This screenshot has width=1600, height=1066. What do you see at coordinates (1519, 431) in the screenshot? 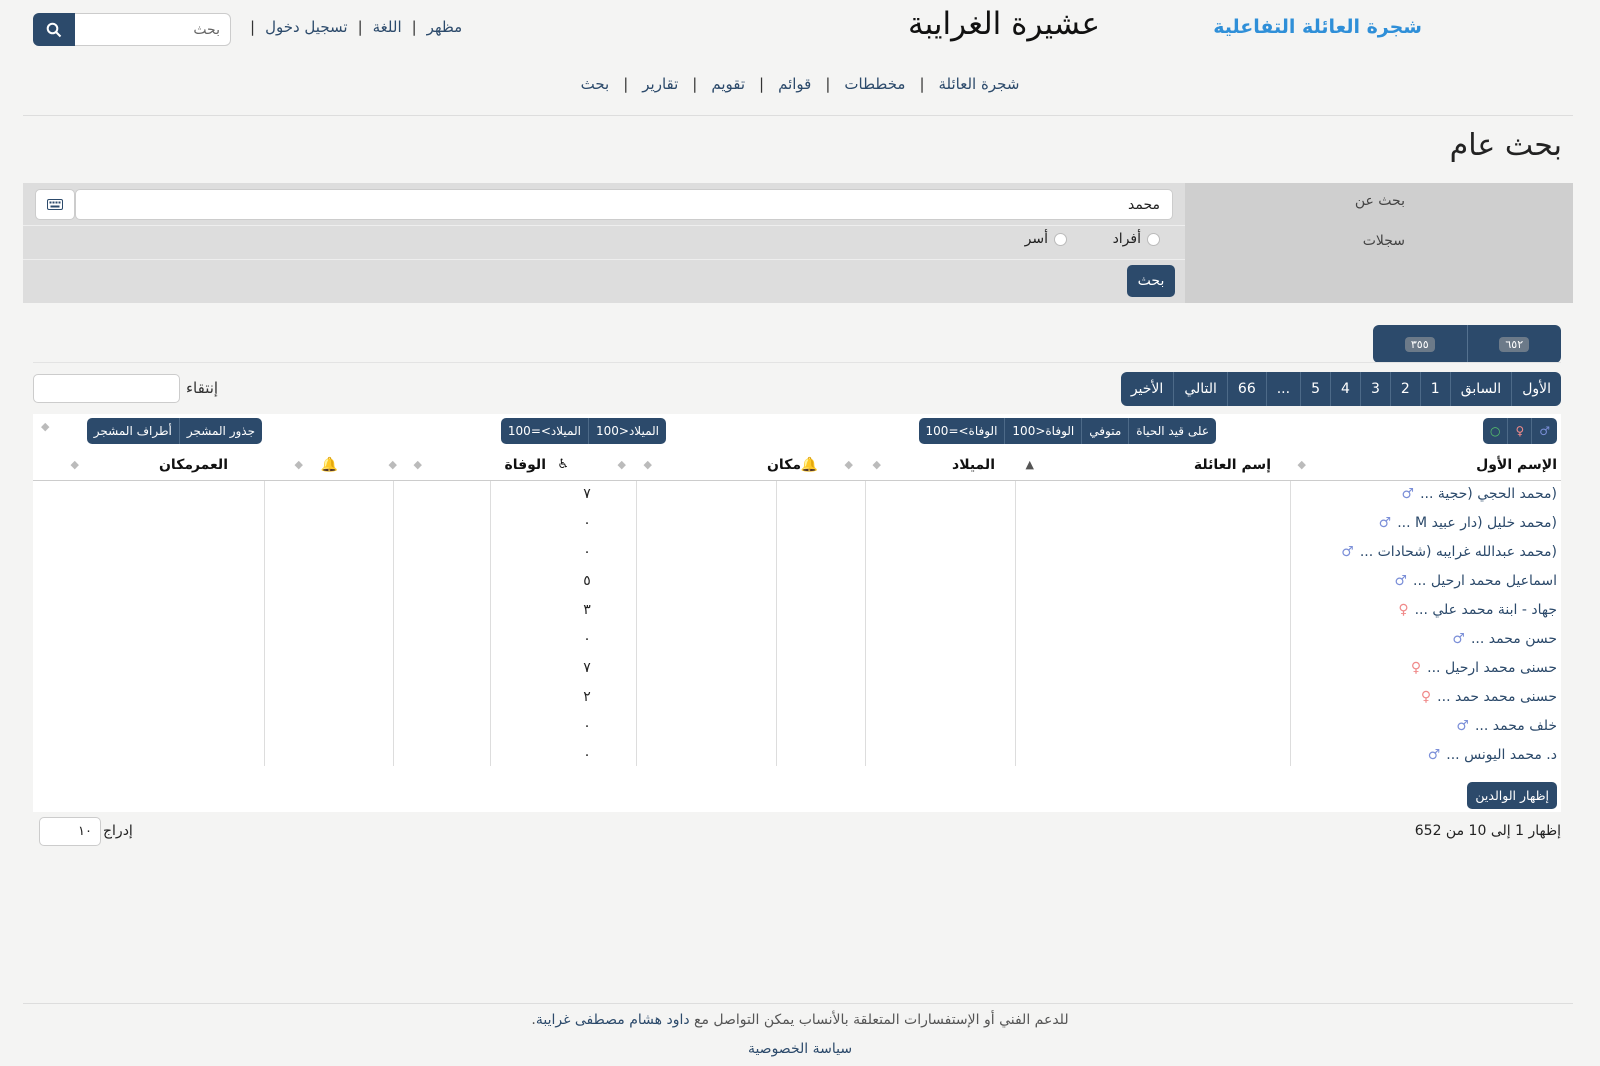
I see `filter-female: ♀` at bounding box center [1519, 431].